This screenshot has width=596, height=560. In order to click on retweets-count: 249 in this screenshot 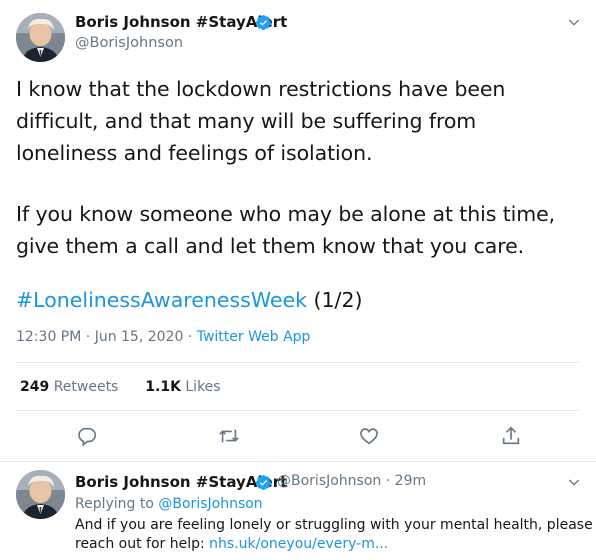, I will do `click(35, 387)`.